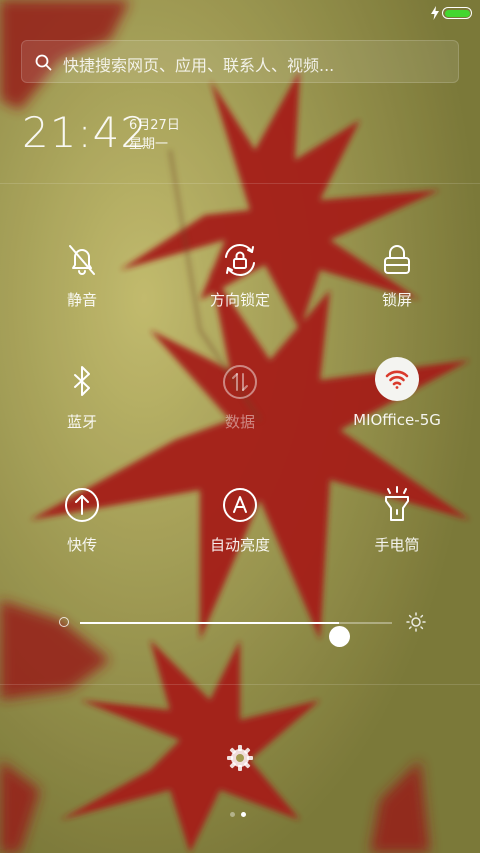 This screenshot has width=480, height=853. Describe the element at coordinates (397, 533) in the screenshot. I see `toggle-flashlight: 手电筒` at that location.